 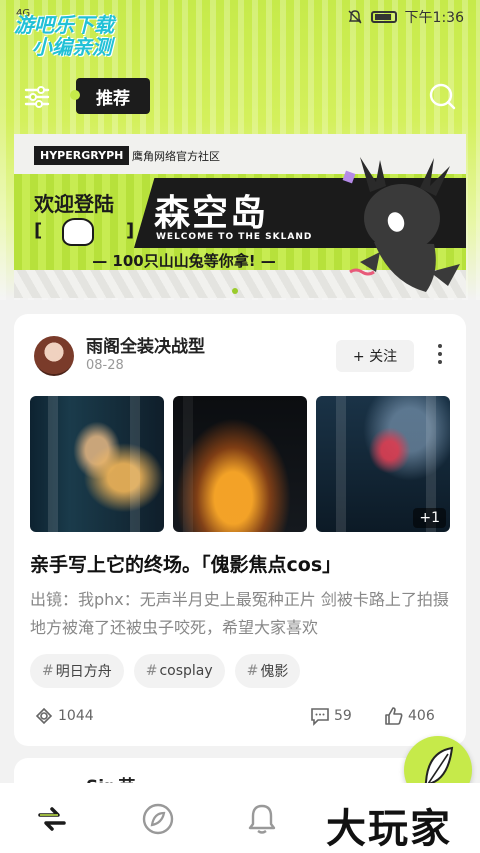 What do you see at coordinates (179, 671) in the screenshot?
I see `tag-chip: # cosplay` at bounding box center [179, 671].